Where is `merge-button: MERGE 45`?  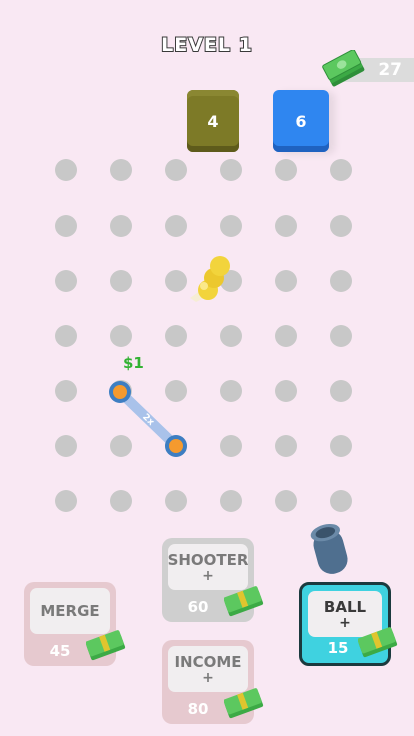 merge-button: MERGE 45 is located at coordinates (75, 624).